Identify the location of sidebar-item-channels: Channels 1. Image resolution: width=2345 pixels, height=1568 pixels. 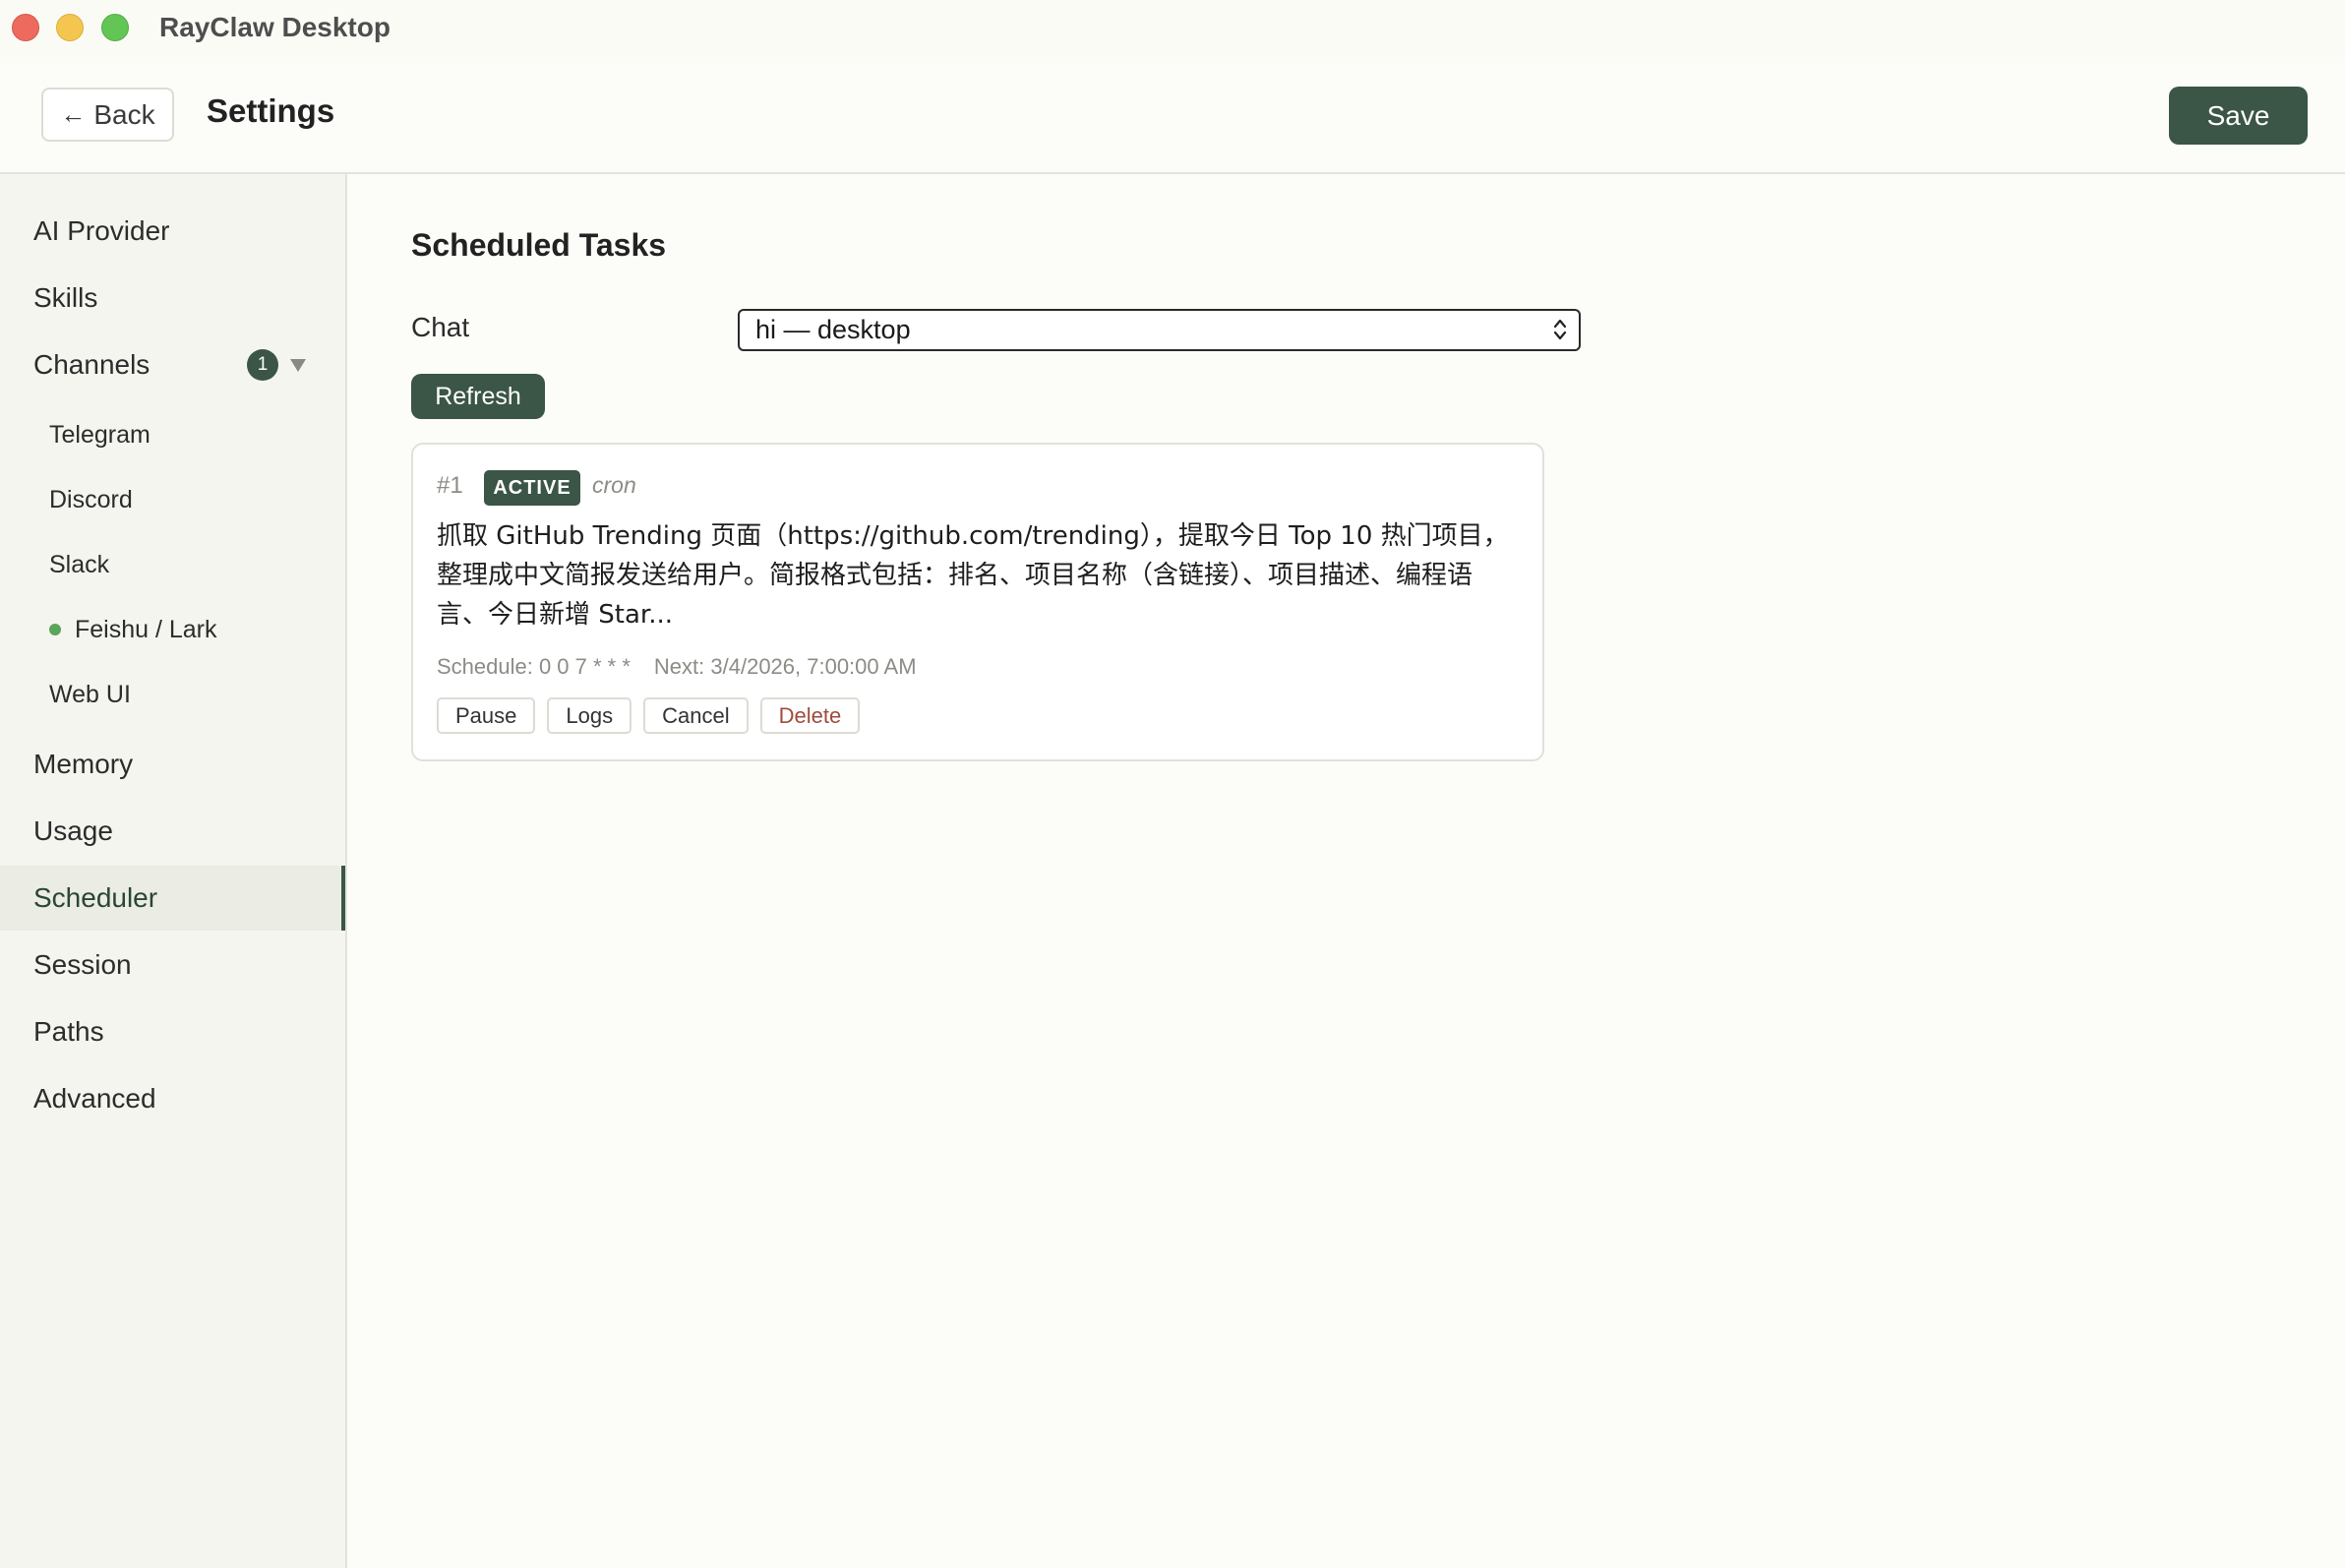
(172, 365).